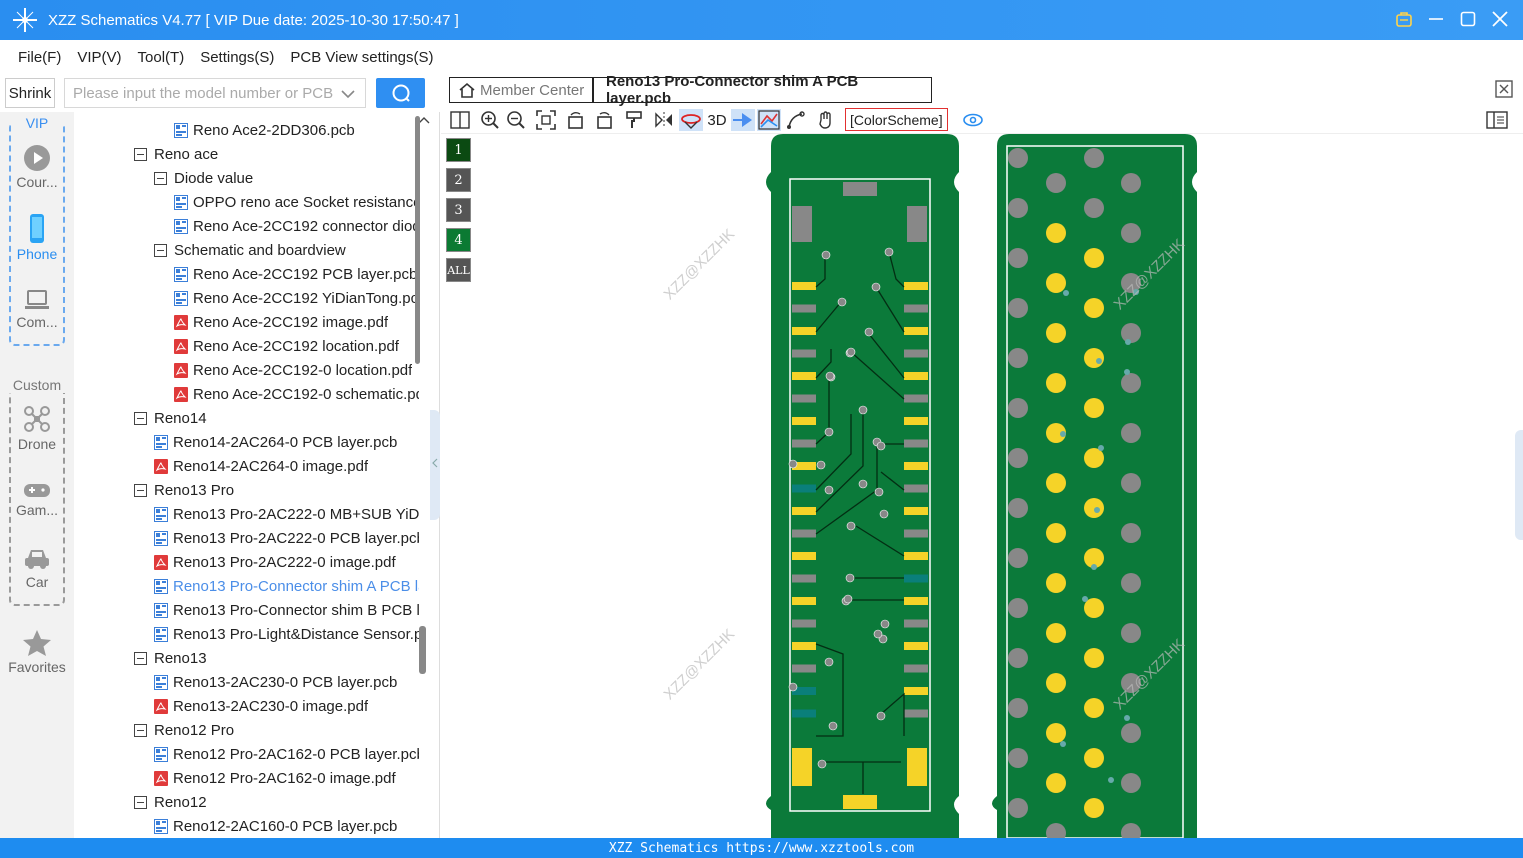 This screenshot has width=1523, height=858. I want to click on color-scheme-button: [ColorScheme], so click(896, 119).